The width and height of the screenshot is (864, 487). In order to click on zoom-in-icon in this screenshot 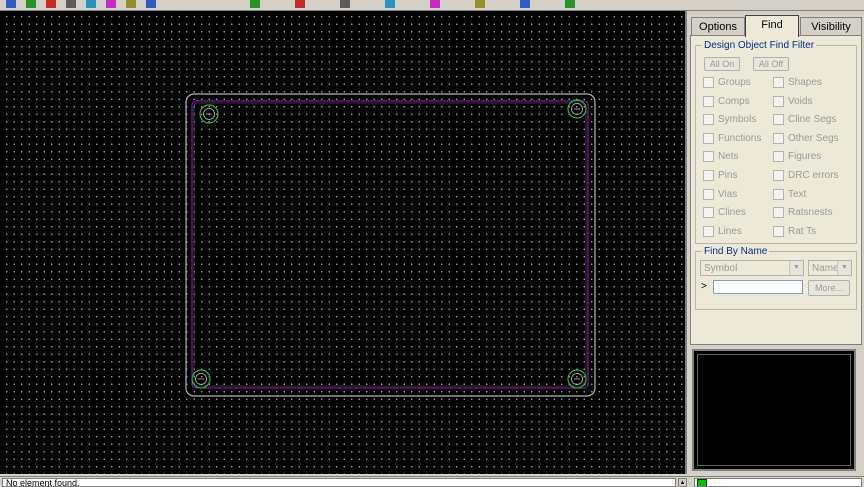, I will do `click(91, 4)`.